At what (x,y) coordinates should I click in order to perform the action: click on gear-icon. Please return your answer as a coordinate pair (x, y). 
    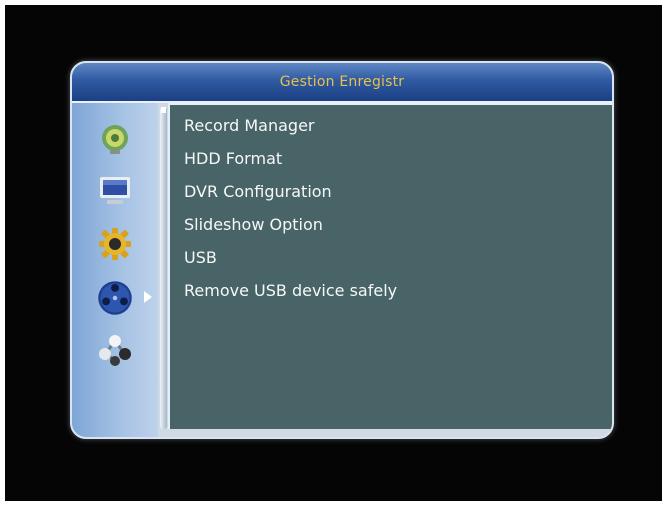
    Looking at the image, I should click on (115, 244).